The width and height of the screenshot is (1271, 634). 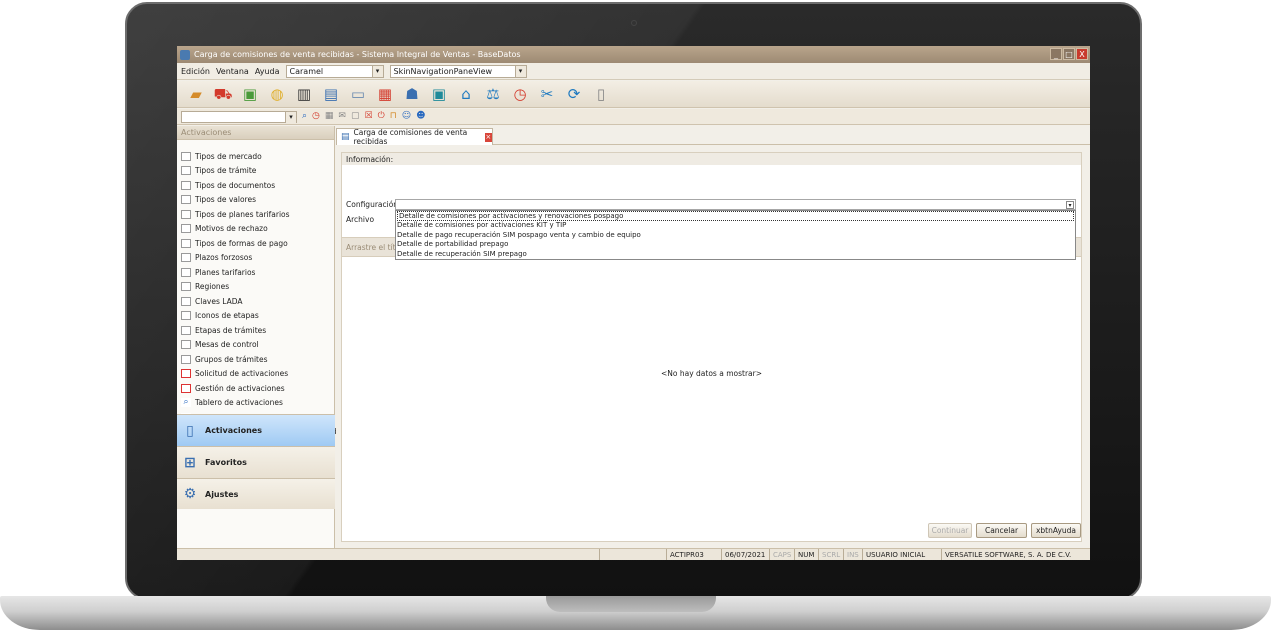 What do you see at coordinates (331, 94) in the screenshot?
I see `document-icon: ▤` at bounding box center [331, 94].